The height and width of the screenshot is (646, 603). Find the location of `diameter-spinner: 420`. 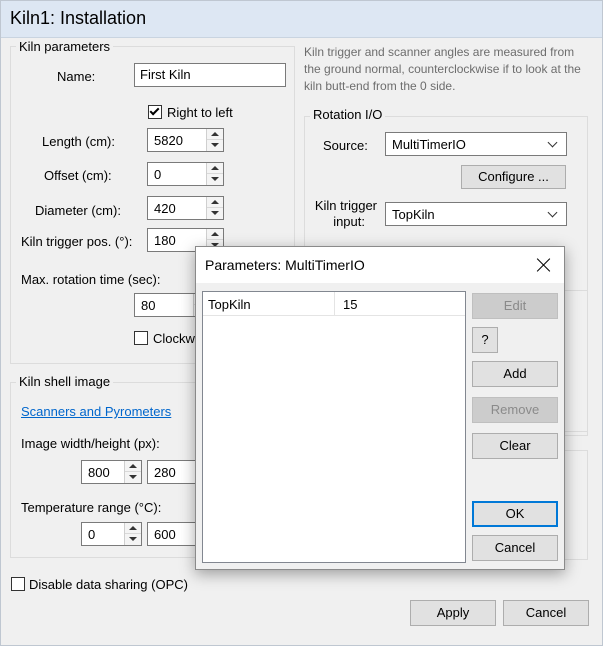

diameter-spinner: 420 is located at coordinates (185, 208).